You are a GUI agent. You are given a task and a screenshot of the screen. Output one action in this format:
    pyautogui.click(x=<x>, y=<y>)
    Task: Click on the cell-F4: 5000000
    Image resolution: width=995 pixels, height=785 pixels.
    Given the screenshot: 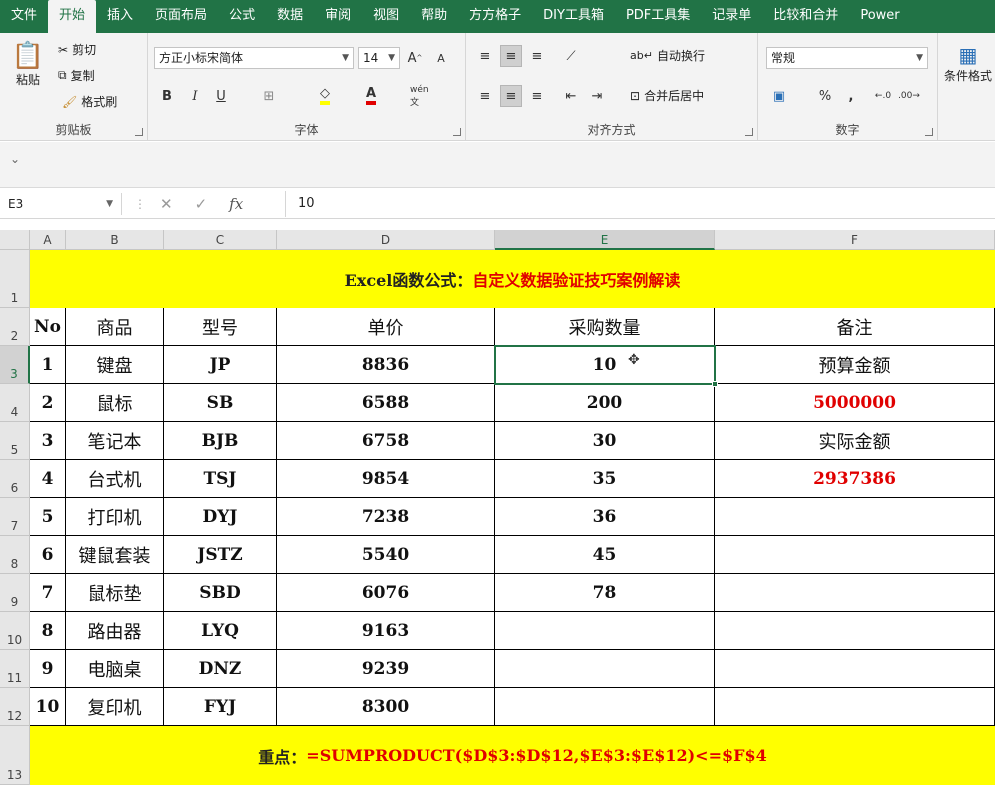 What is the action you would take?
    pyautogui.click(x=855, y=403)
    